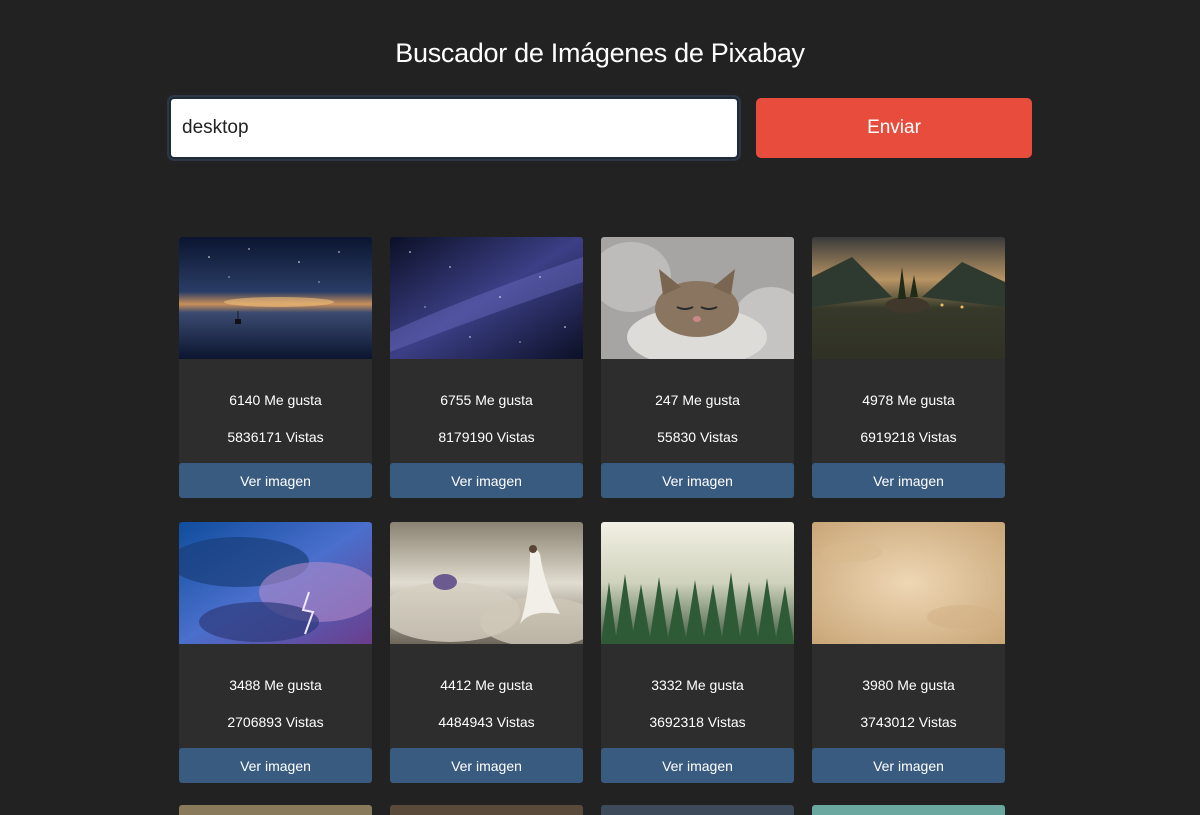 The width and height of the screenshot is (1200, 815). I want to click on result-card: 6140 Me gusta 5836171 Vistas Ver imagen, so click(275, 367).